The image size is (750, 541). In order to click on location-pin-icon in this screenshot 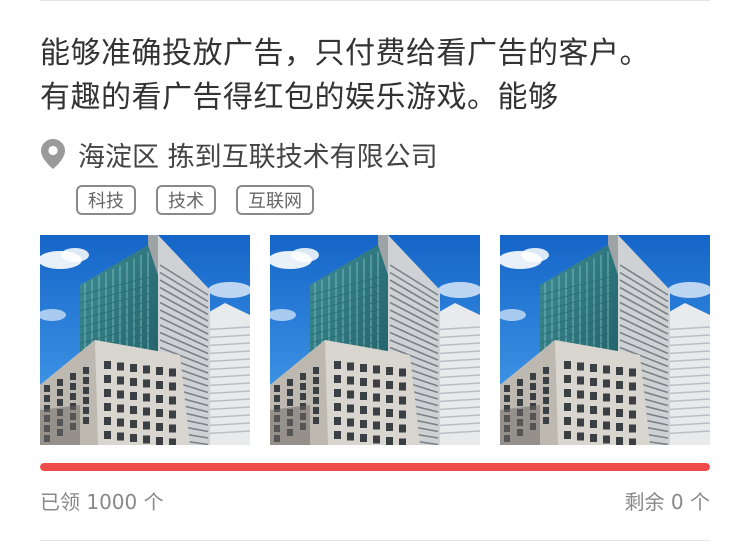, I will do `click(53, 154)`.